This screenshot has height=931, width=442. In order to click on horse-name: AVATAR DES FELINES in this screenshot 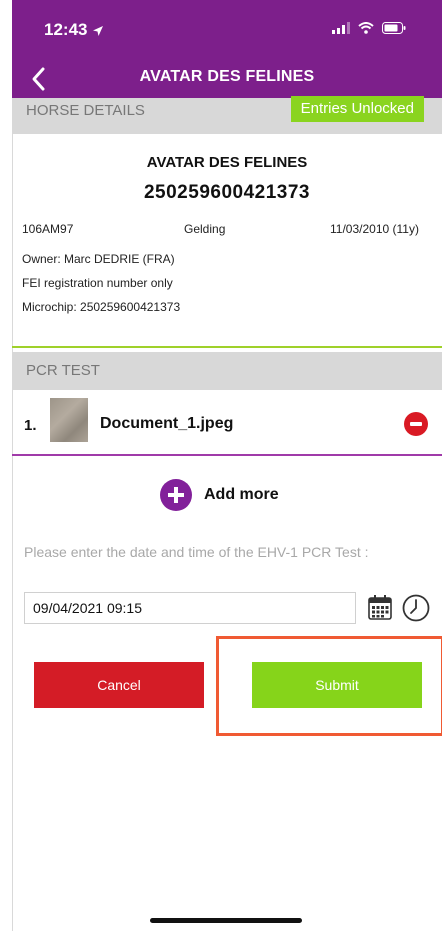, I will do `click(227, 162)`.